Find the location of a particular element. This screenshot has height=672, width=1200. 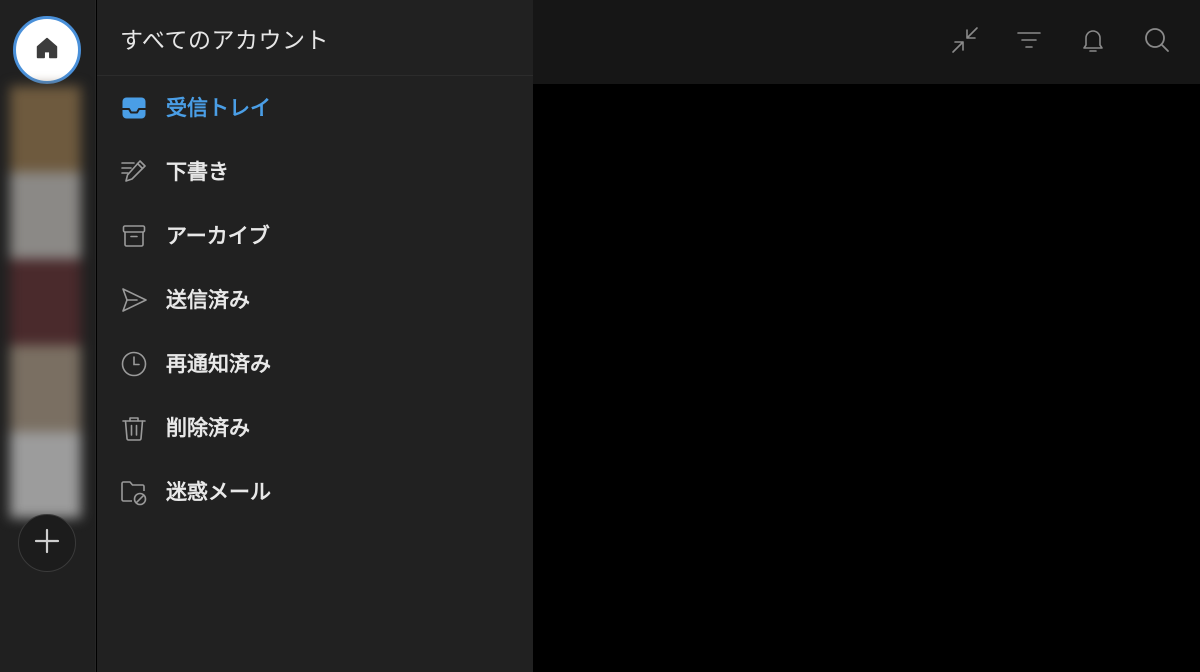

account-avatar-list is located at coordinates (45, 302).